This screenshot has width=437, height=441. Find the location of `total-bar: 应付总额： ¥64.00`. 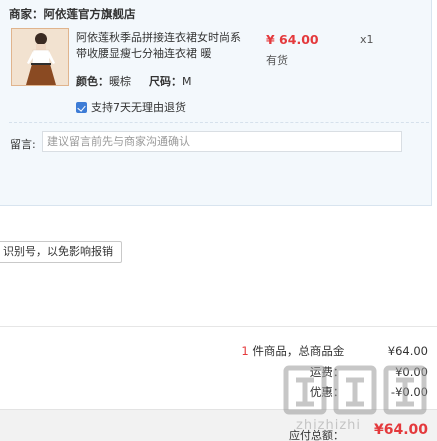

total-bar: 应付总额： ¥64.00 is located at coordinates (218, 425).